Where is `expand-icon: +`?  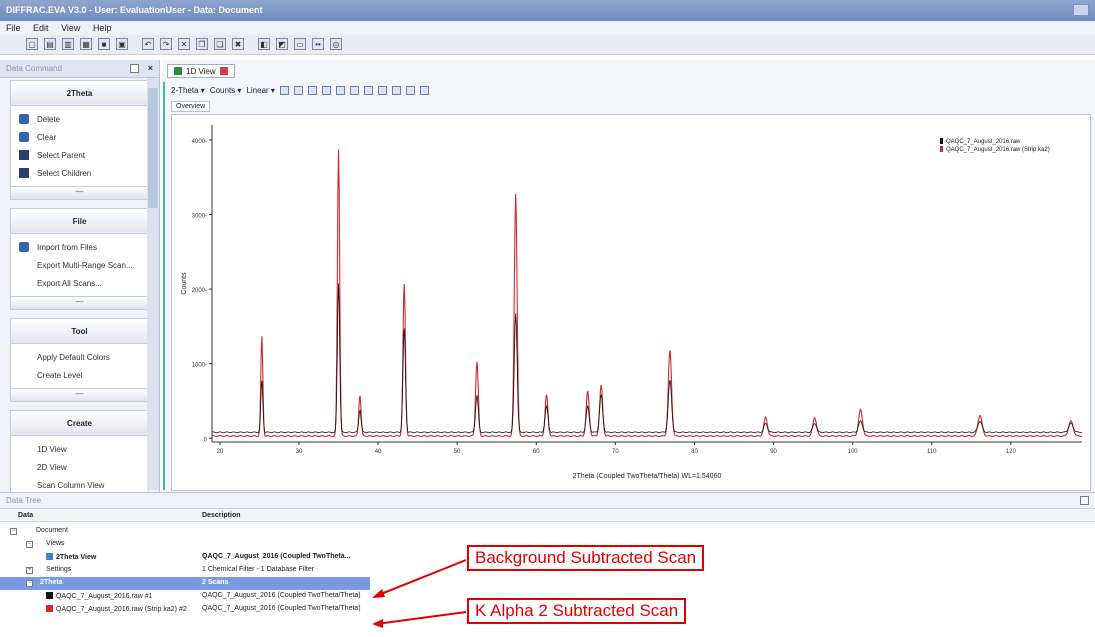
expand-icon: + is located at coordinates (29, 570).